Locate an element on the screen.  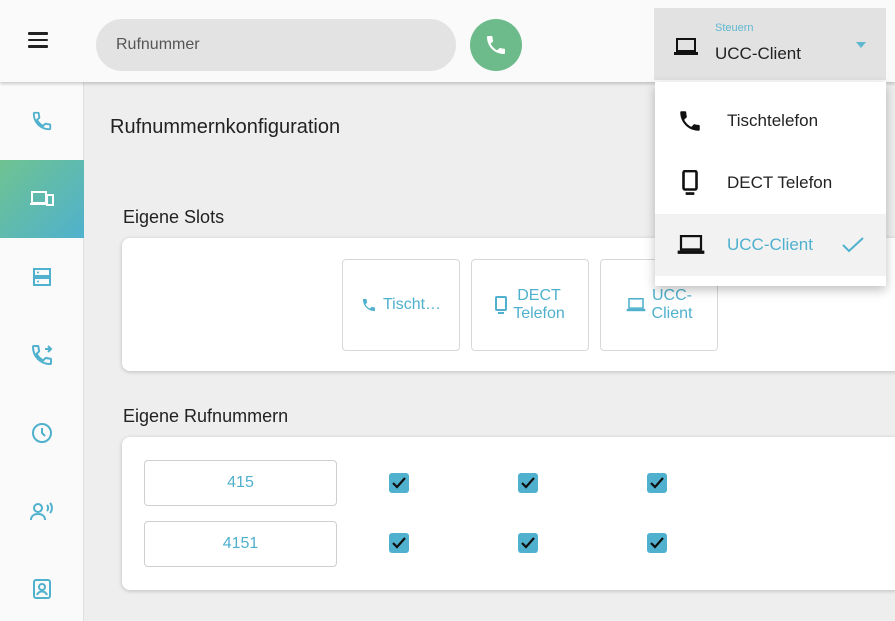
top-bar: Steuern UCC-Client is located at coordinates (447, 41).